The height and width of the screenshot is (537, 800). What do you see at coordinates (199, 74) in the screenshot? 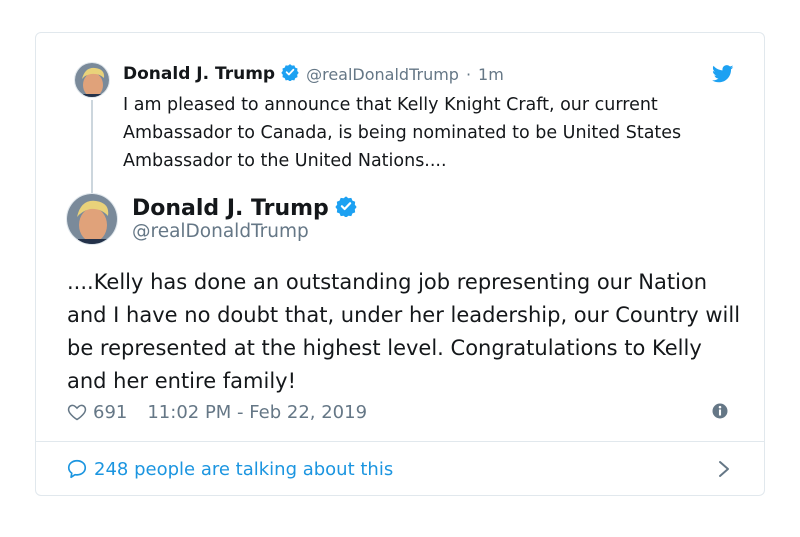
I see `parent-author-name: Donald J. Trump` at bounding box center [199, 74].